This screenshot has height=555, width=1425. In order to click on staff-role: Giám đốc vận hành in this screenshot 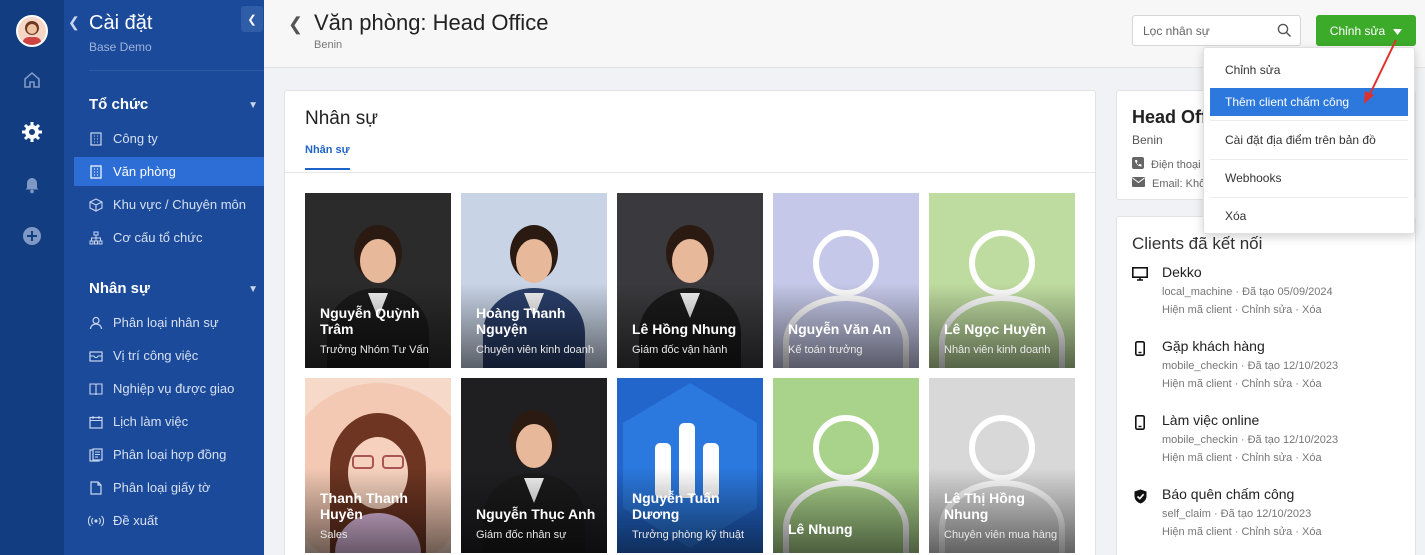, I will do `click(680, 350)`.